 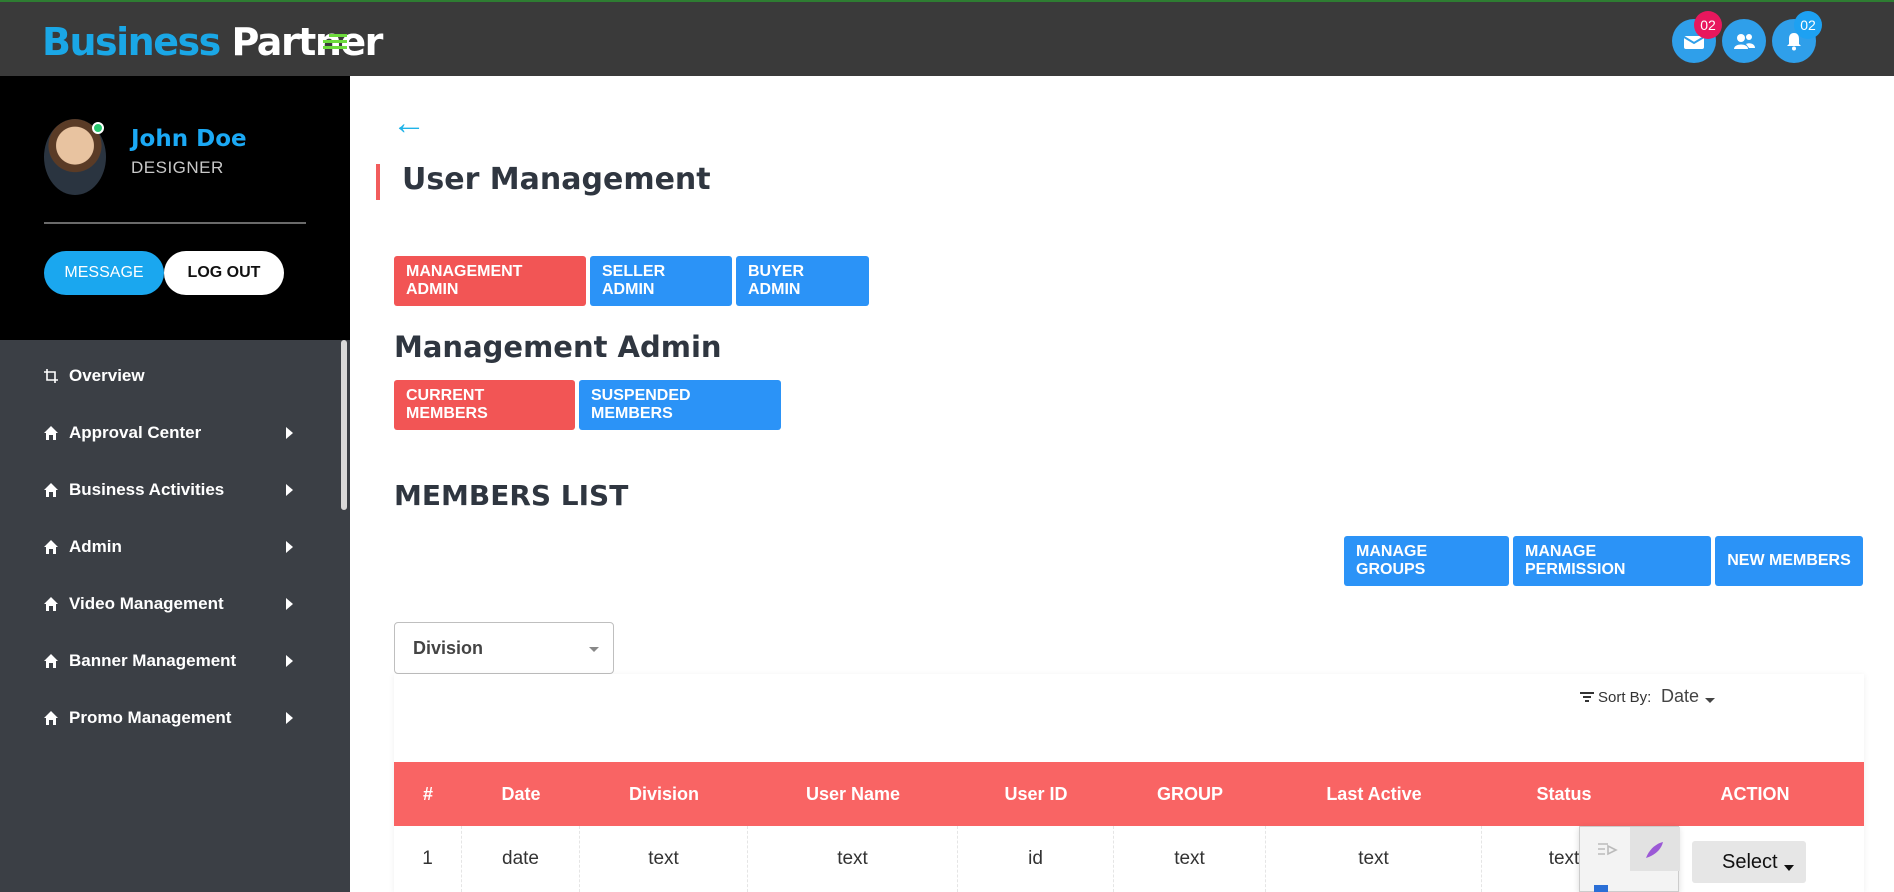 I want to click on crop-icon, so click(x=51, y=376).